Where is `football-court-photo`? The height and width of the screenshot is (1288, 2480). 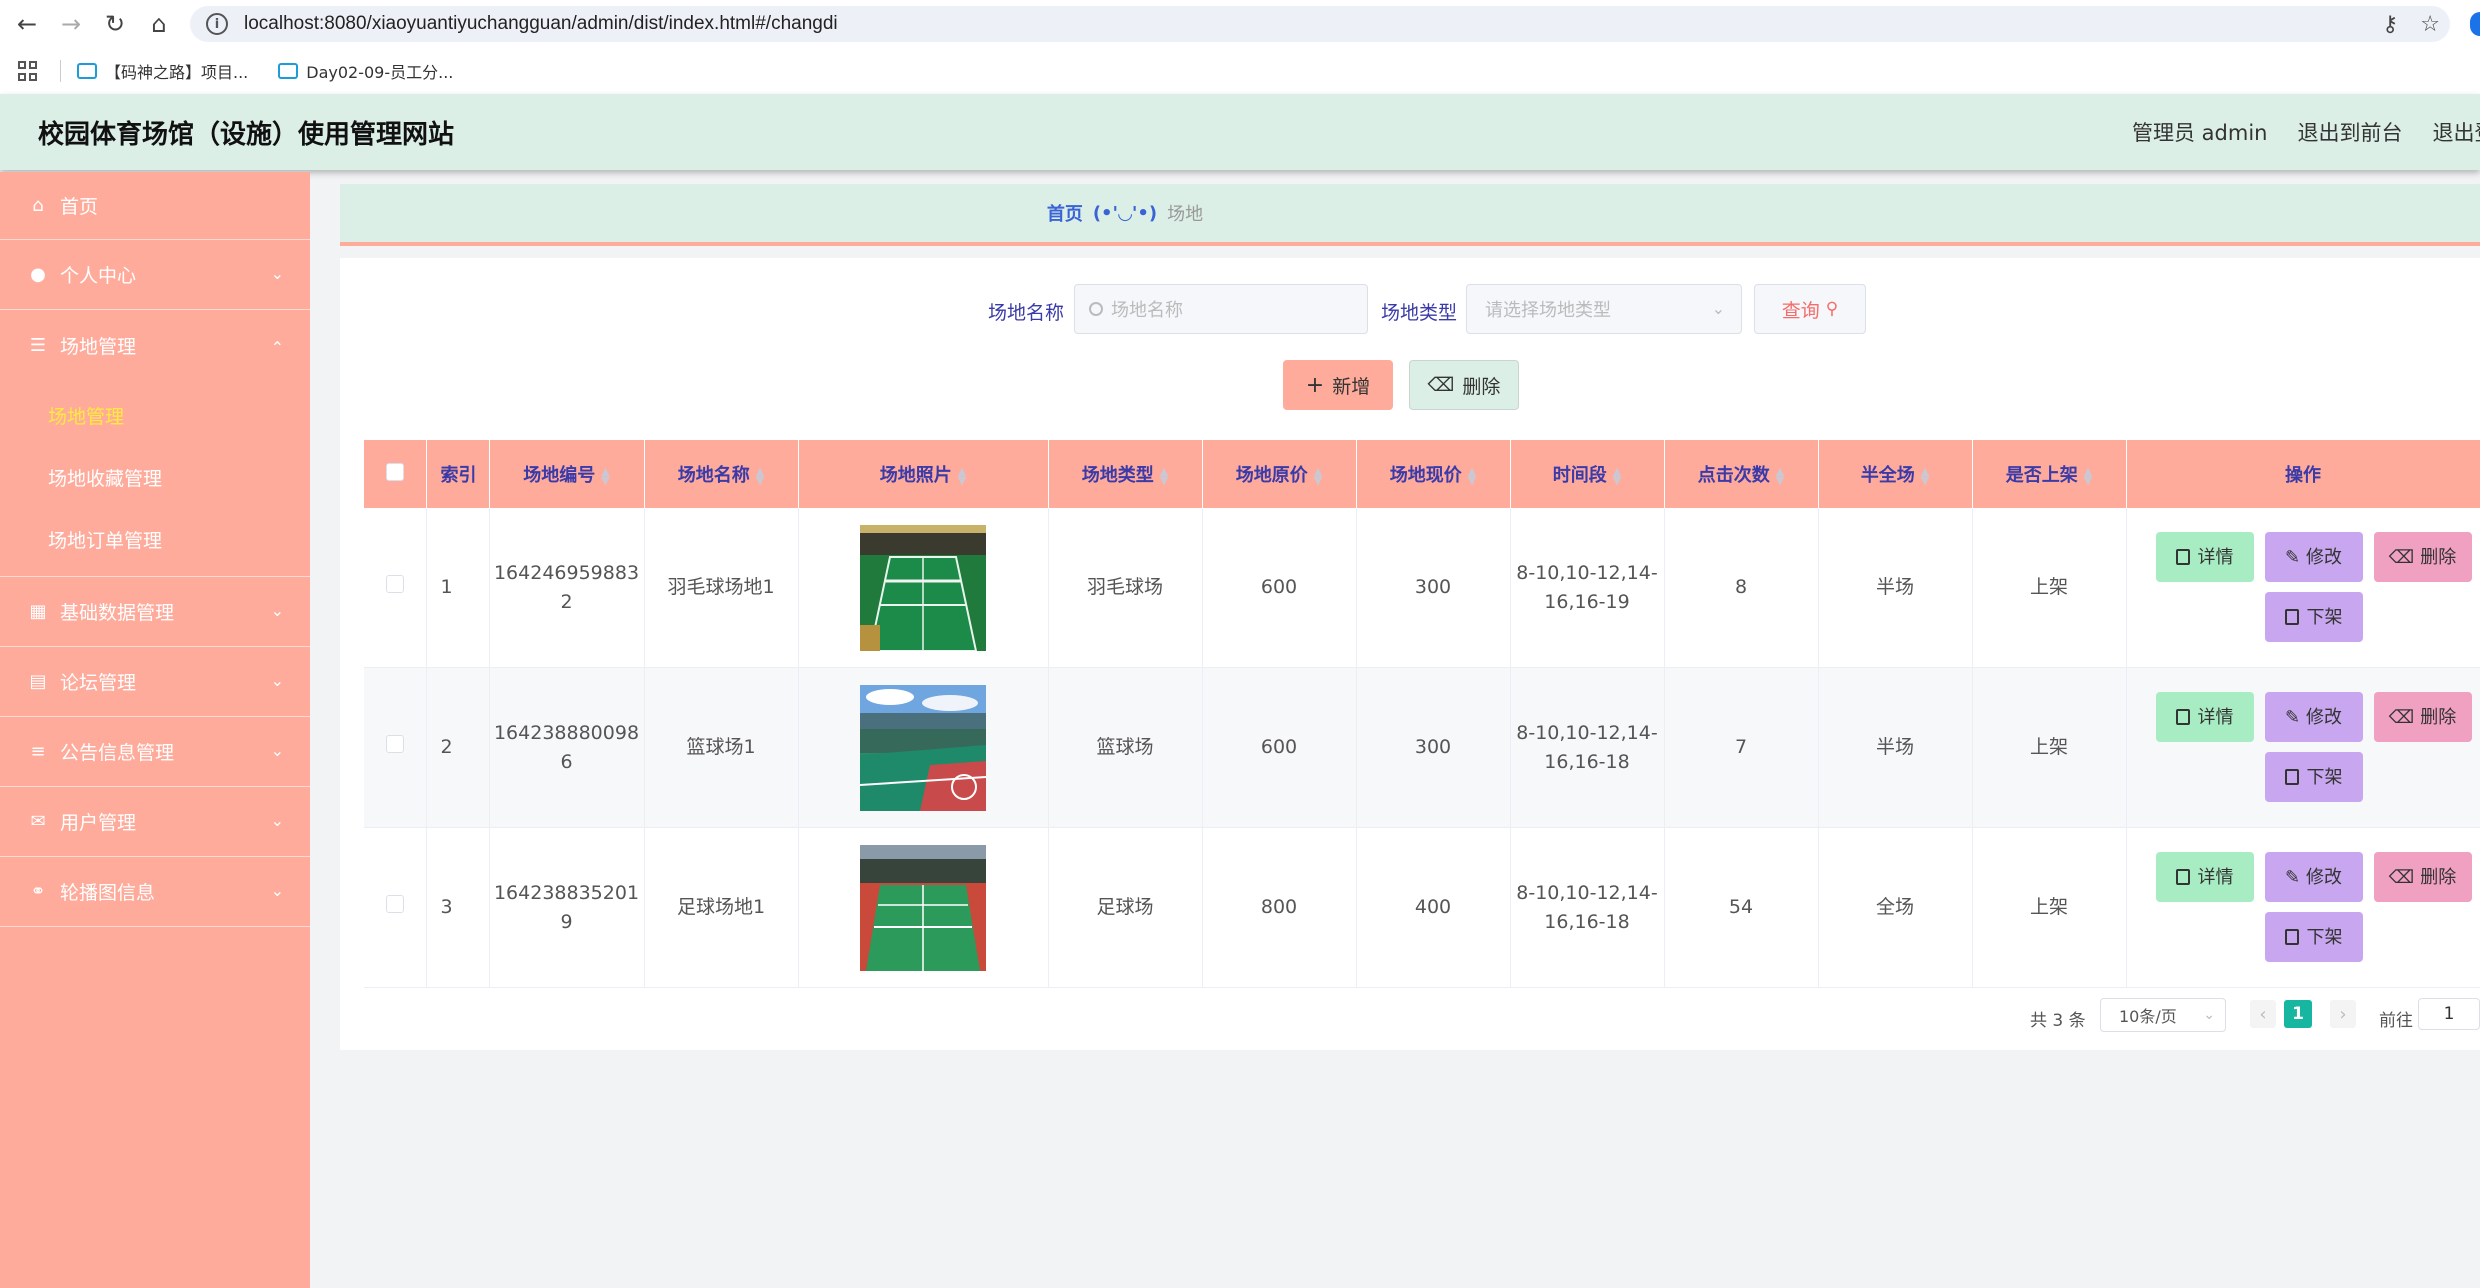 football-court-photo is located at coordinates (923, 907).